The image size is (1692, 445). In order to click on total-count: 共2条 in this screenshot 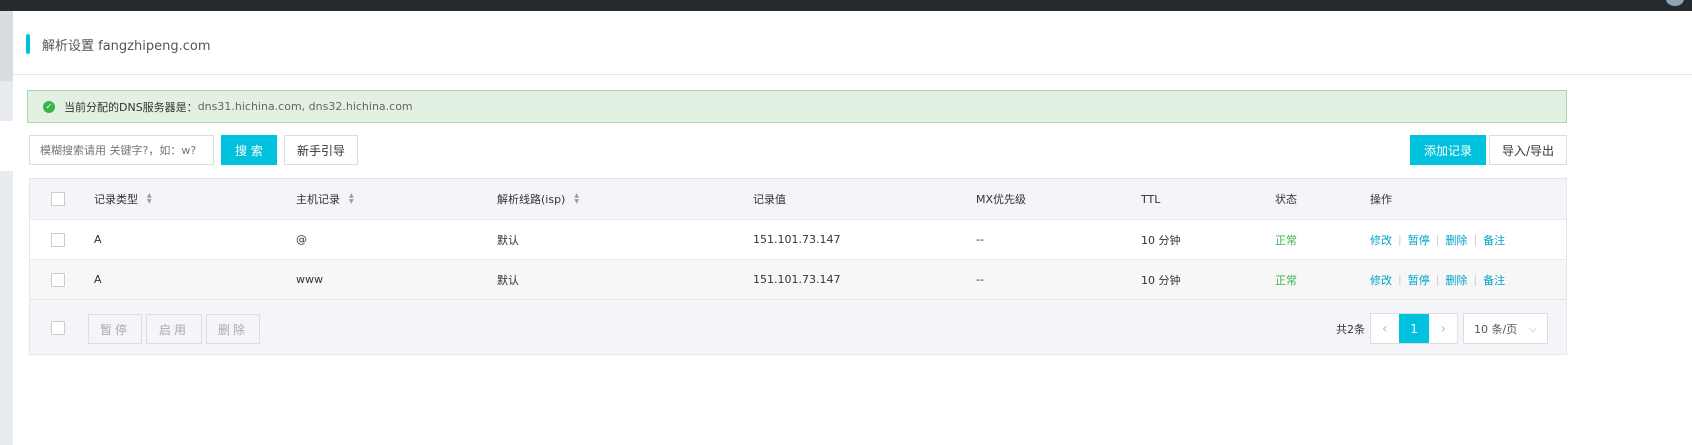, I will do `click(1350, 329)`.